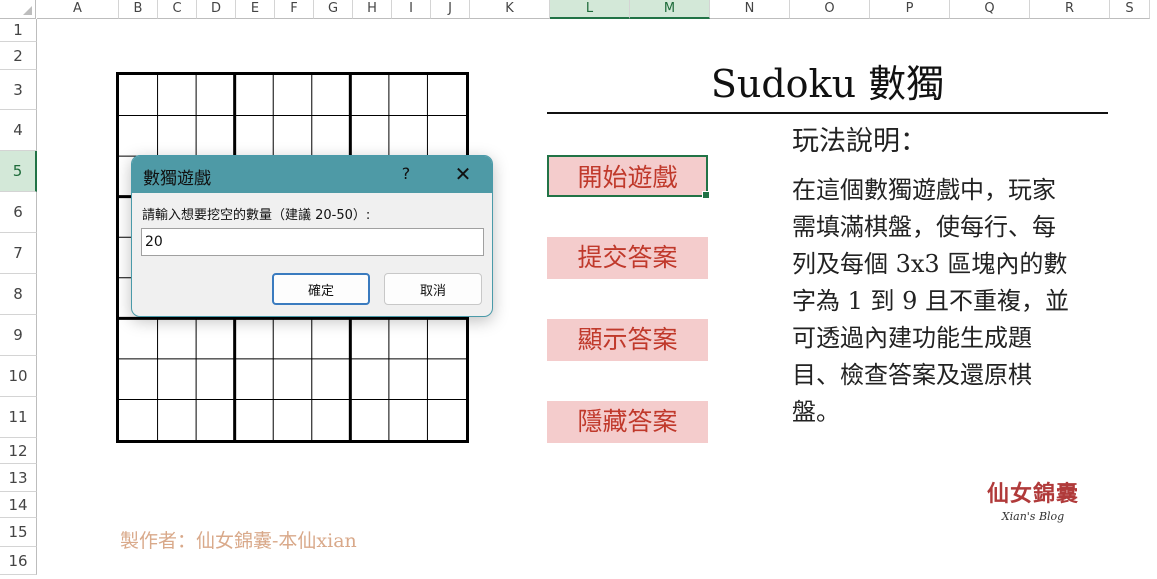 The width and height of the screenshot is (1157, 579). I want to click on row-header-10: 10, so click(18, 376).